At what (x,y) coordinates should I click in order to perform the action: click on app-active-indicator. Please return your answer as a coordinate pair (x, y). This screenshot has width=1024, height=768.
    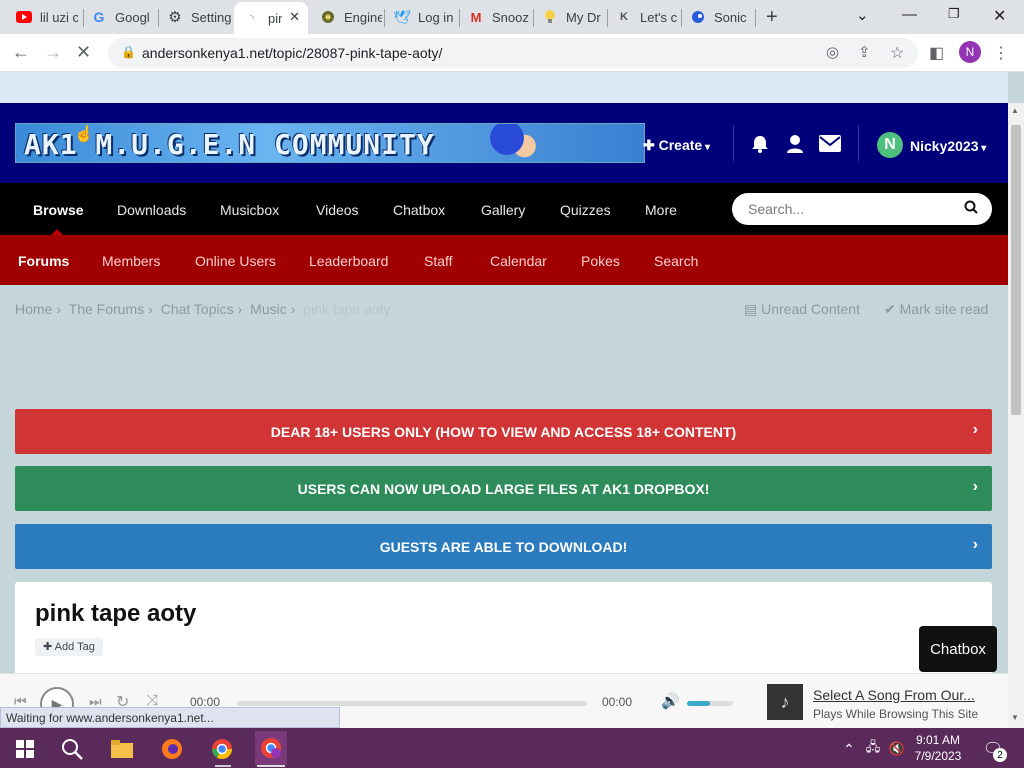
    Looking at the image, I should click on (271, 766).